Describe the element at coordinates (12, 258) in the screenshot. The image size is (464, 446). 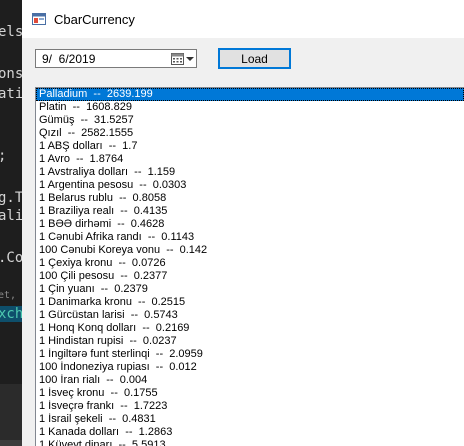
I see `code-line: .Co` at that location.